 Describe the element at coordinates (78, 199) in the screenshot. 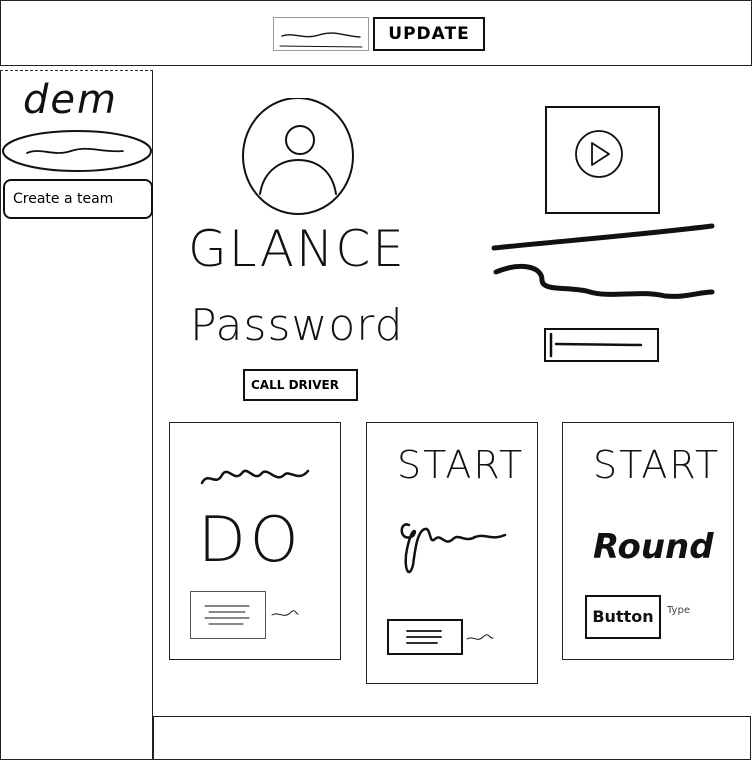

I see `create-team-button: Create a team` at that location.